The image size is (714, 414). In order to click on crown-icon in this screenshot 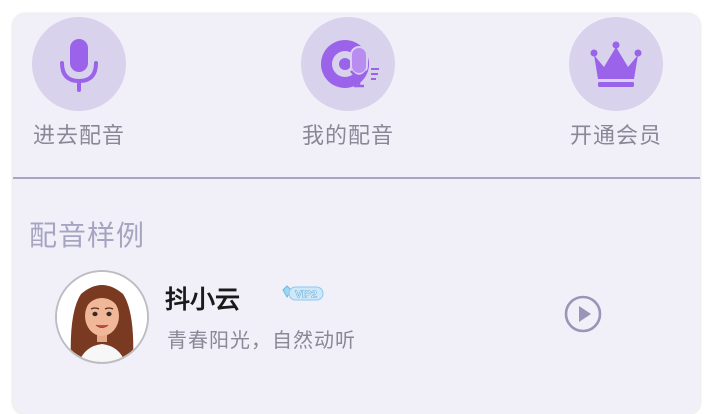, I will do `click(616, 64)`.